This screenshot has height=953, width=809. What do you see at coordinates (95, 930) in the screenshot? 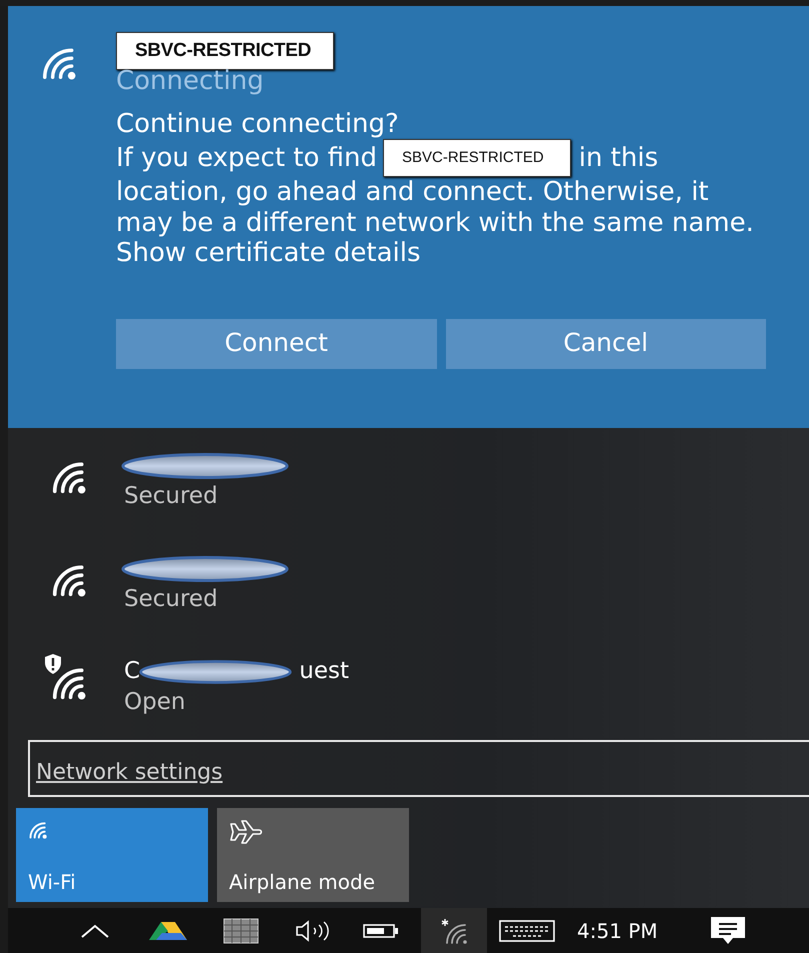
I see `chevron-up-icon` at bounding box center [95, 930].